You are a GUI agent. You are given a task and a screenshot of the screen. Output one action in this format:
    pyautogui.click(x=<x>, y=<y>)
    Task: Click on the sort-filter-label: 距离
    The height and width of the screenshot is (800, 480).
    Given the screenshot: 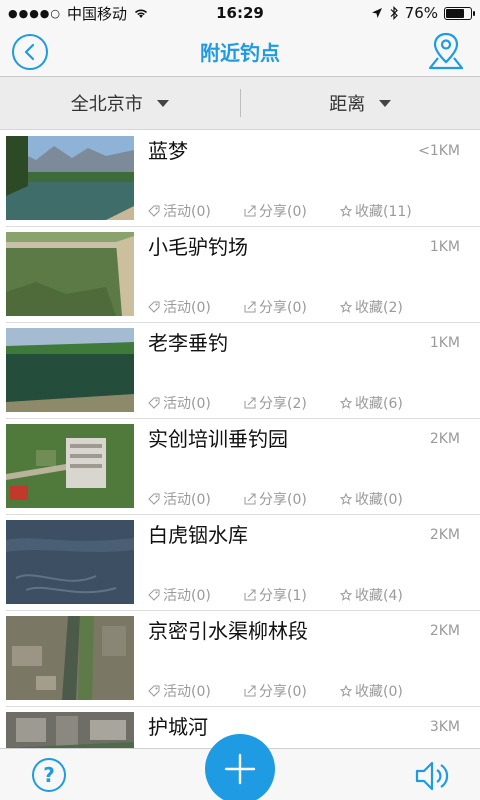 What is the action you would take?
    pyautogui.click(x=347, y=104)
    